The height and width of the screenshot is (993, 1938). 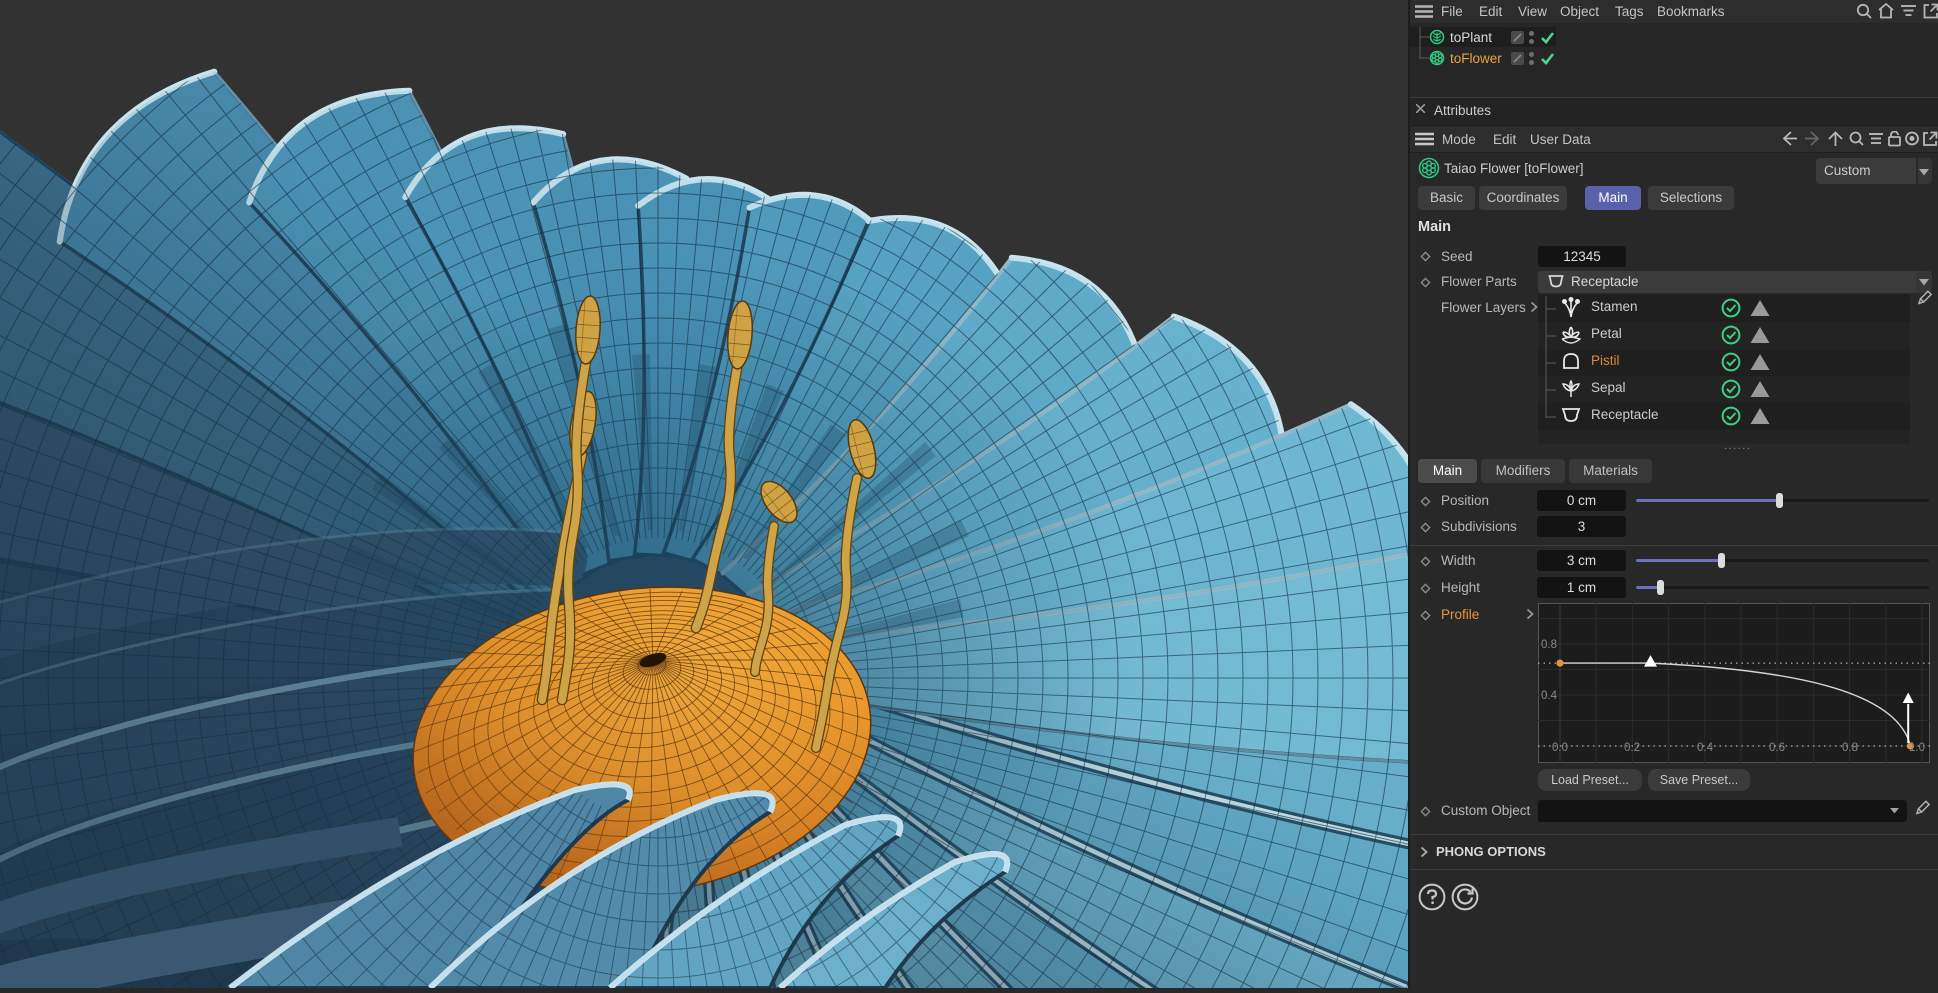 What do you see at coordinates (1917, 748) in the screenshot?
I see `svg-text: 1.0` at bounding box center [1917, 748].